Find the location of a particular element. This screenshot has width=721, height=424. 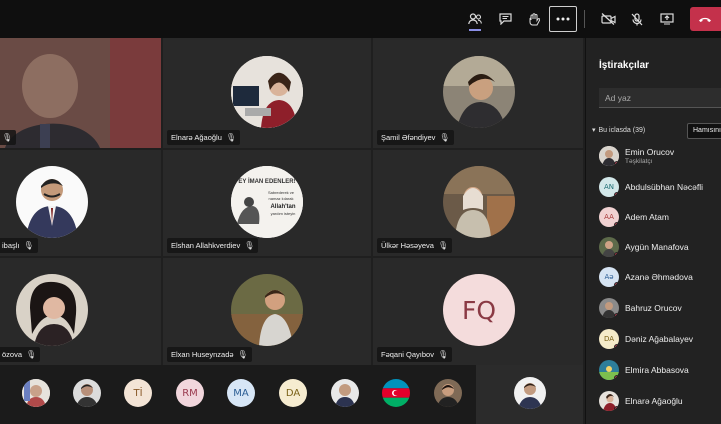

strip-avatar-initials: DA is located at coordinates (293, 393).